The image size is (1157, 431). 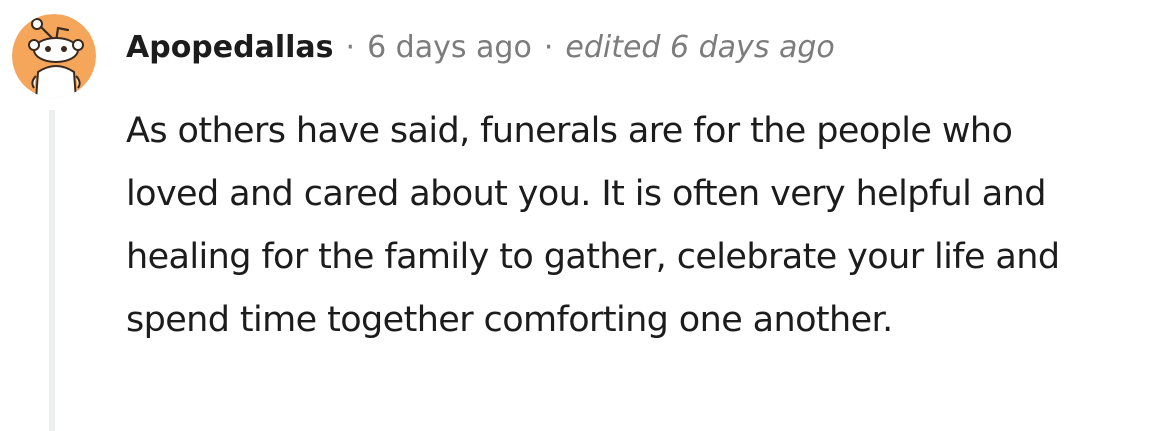 I want to click on thread-collapse-line, so click(x=52, y=270).